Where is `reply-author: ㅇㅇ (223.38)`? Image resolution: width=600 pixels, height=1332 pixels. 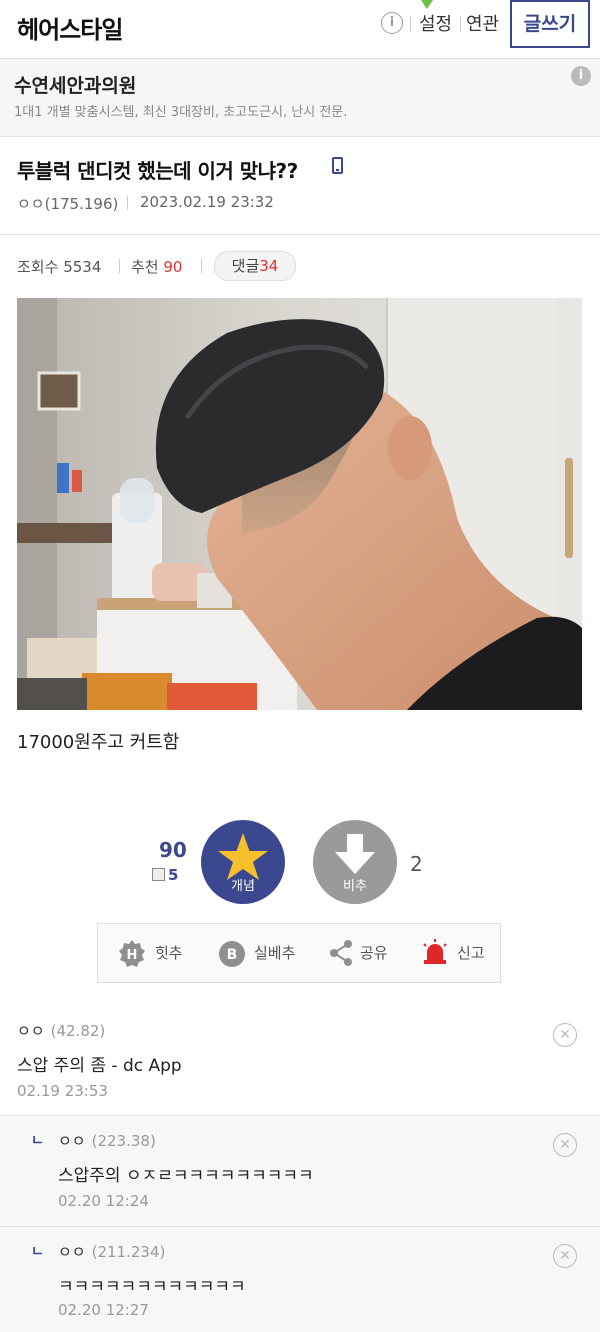 reply-author: ㅇㅇ (223.38) is located at coordinates (107, 1140).